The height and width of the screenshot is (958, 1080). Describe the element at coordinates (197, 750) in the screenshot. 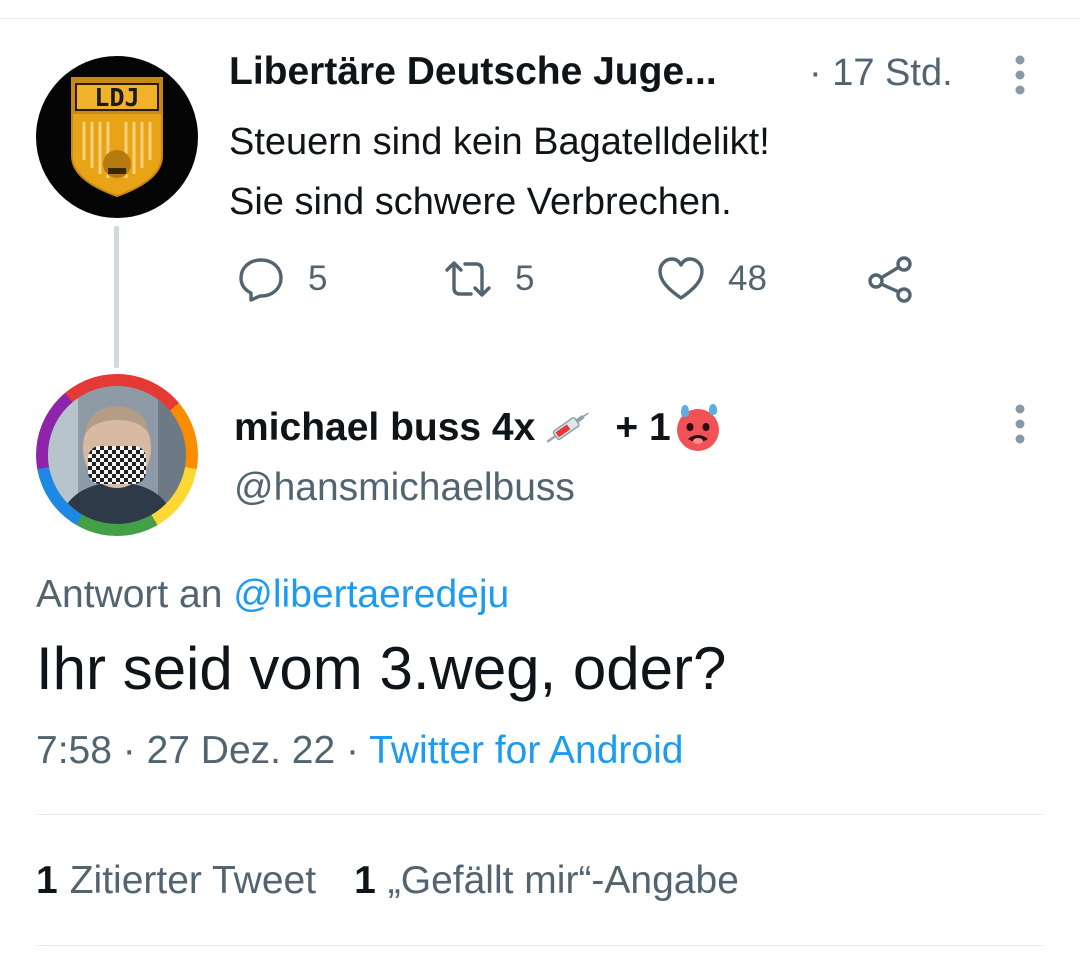

I see `reply-timestamp: 7:58 · 27 Dez. 22 ·` at that location.